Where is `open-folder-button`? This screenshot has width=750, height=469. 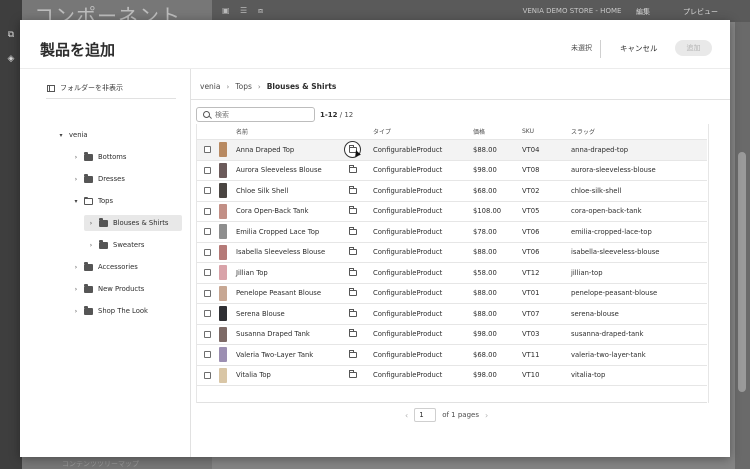 open-folder-button is located at coordinates (352, 150).